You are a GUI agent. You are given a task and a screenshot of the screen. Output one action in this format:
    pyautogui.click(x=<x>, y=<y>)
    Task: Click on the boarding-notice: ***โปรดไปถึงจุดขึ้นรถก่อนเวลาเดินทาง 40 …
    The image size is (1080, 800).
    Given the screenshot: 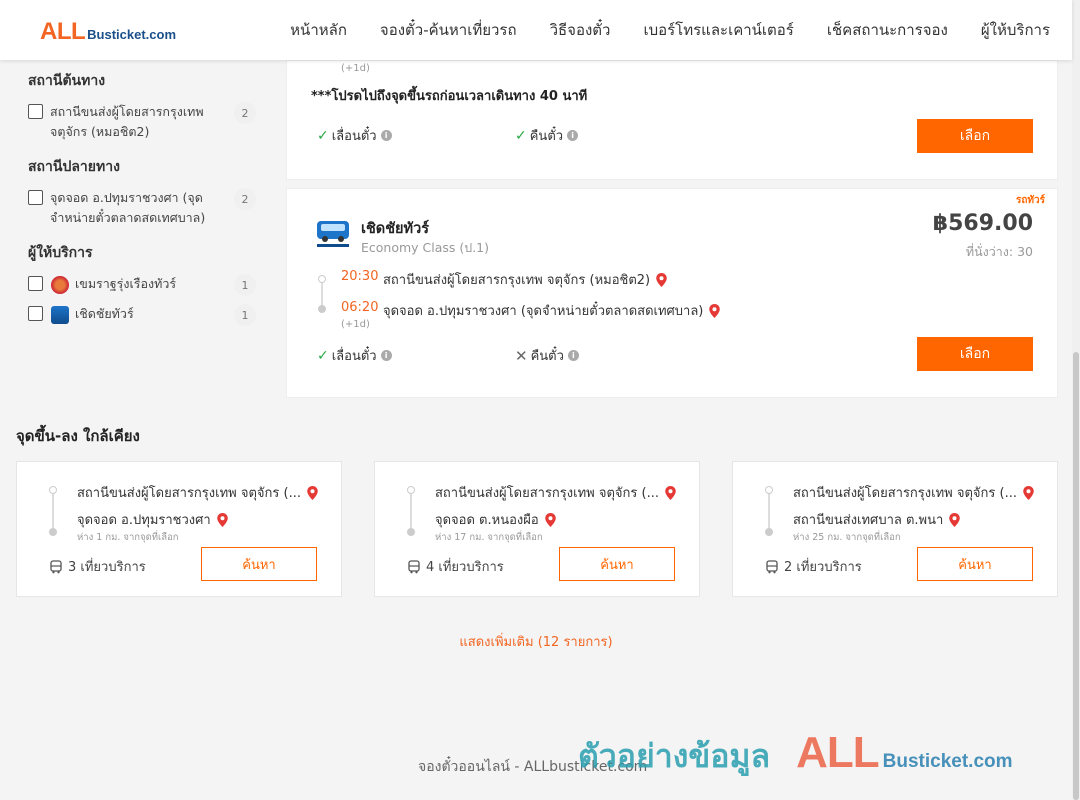 What is the action you would take?
    pyautogui.click(x=449, y=96)
    